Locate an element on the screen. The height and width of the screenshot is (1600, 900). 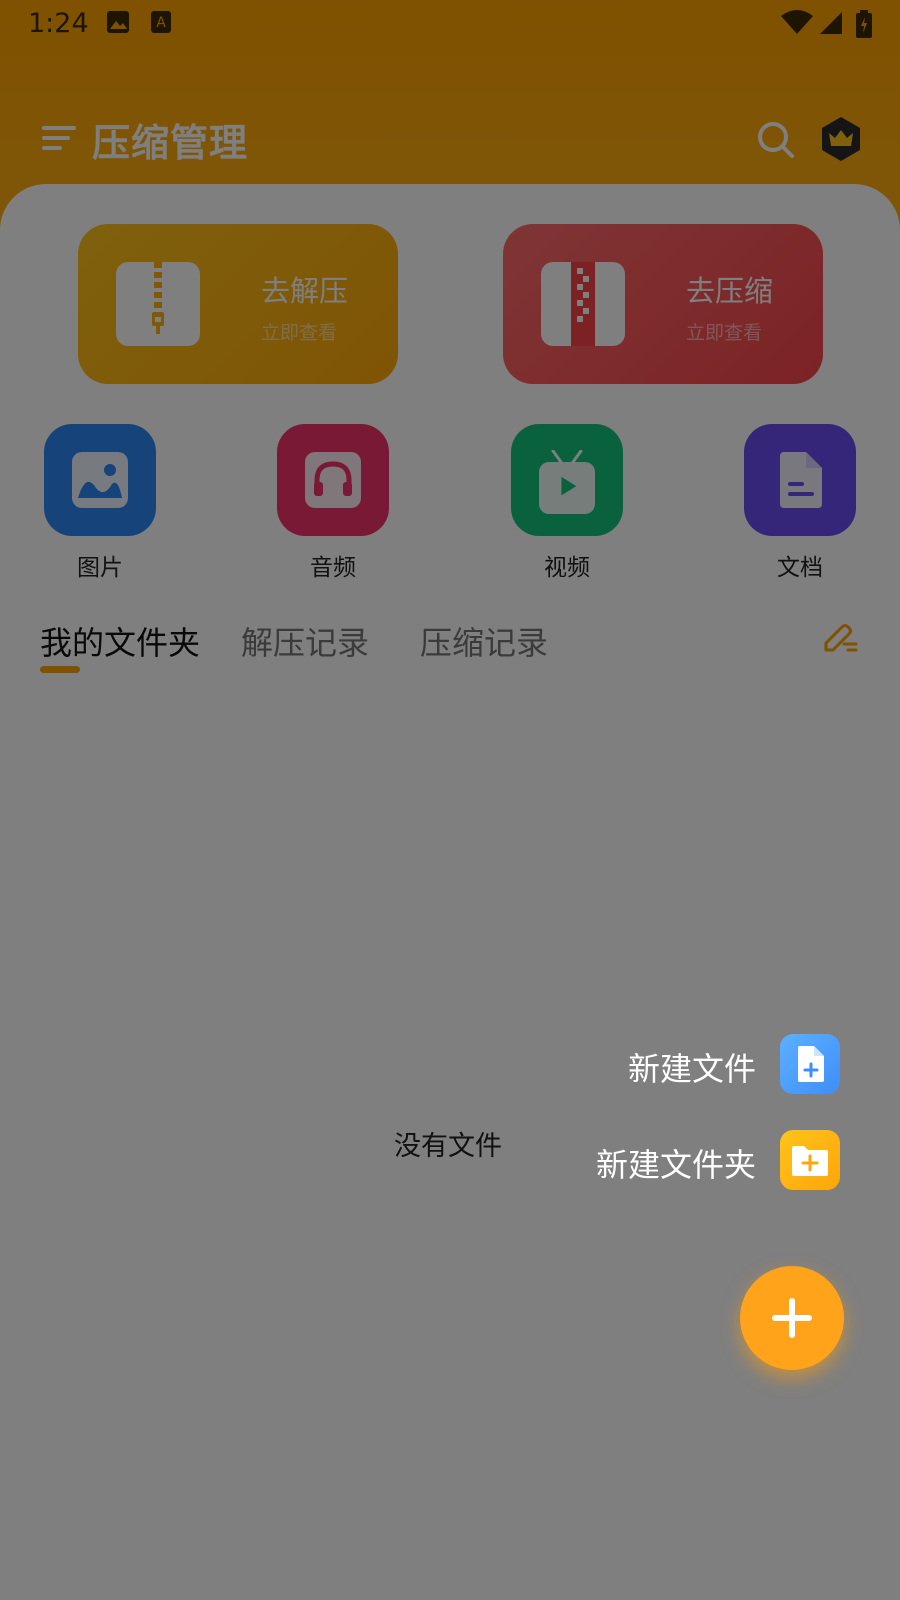
new-folder-label: 新建文件夹 is located at coordinates (676, 1163).